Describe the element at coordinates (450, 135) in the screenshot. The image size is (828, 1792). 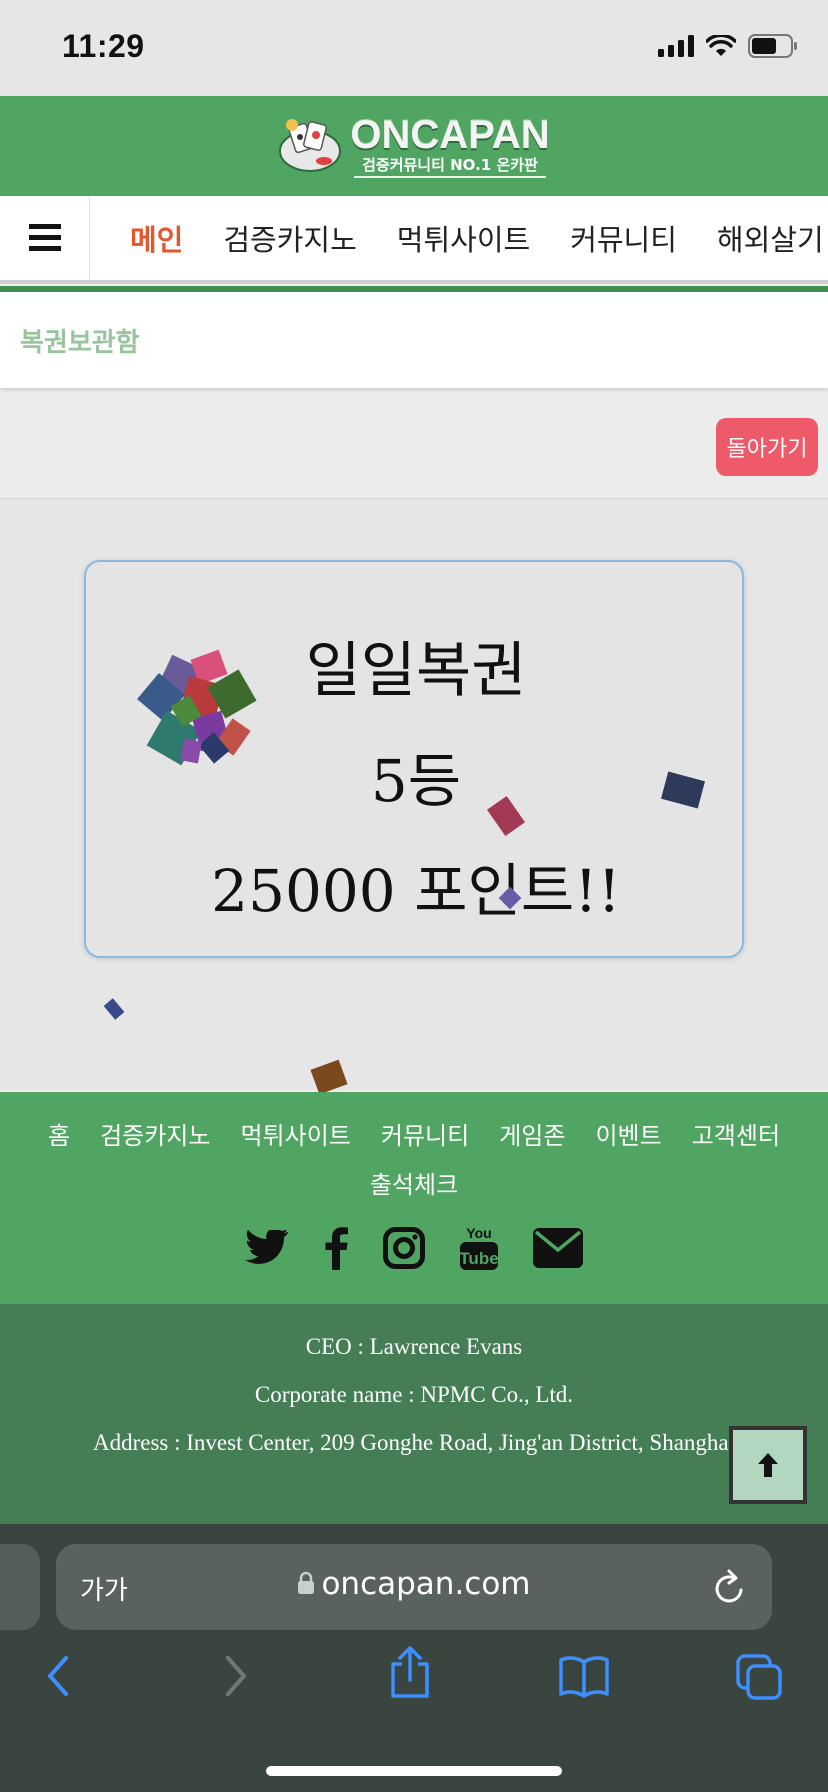
I see `logo-text: ONCAPAN` at that location.